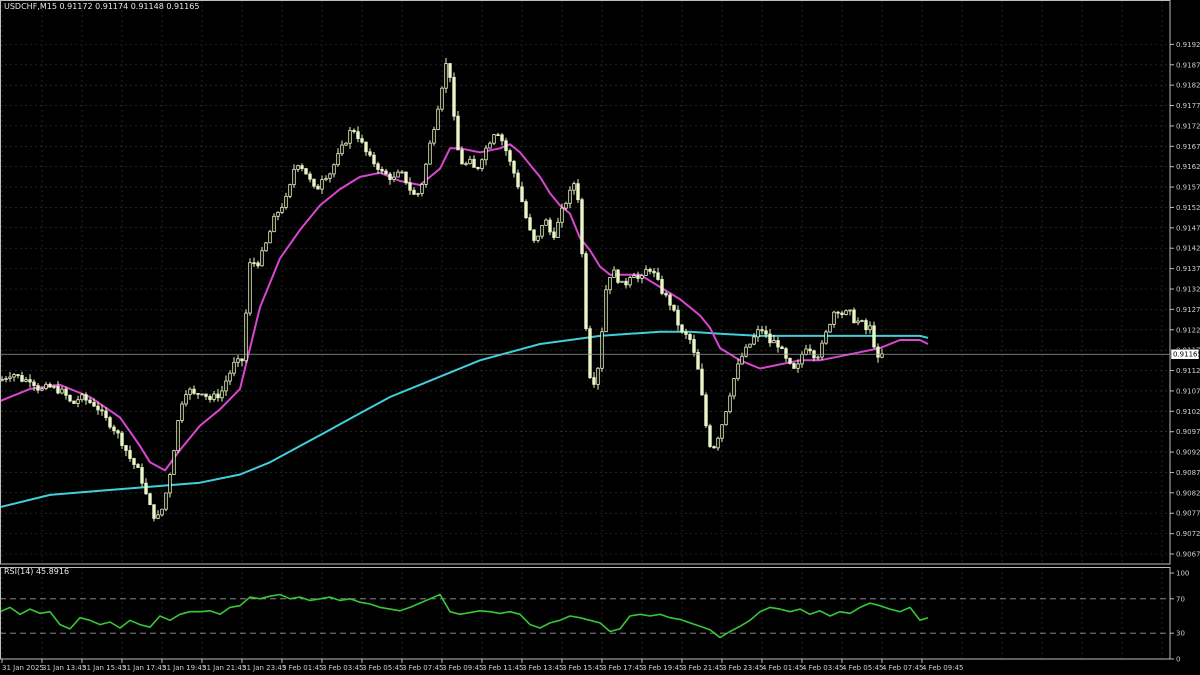 Image resolution: width=1200 pixels, height=675 pixels. I want to click on current-price: 0.91165, so click(1185, 354).